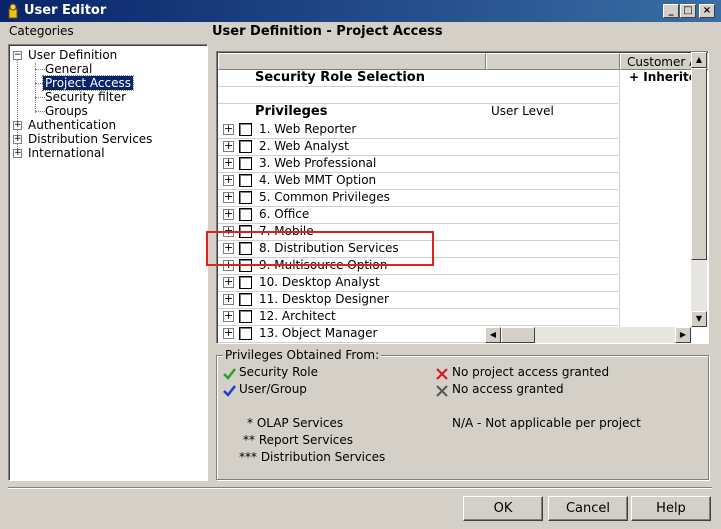 This screenshot has height=529, width=721. I want to click on privilege-label: 2. Web Analyst, so click(304, 146).